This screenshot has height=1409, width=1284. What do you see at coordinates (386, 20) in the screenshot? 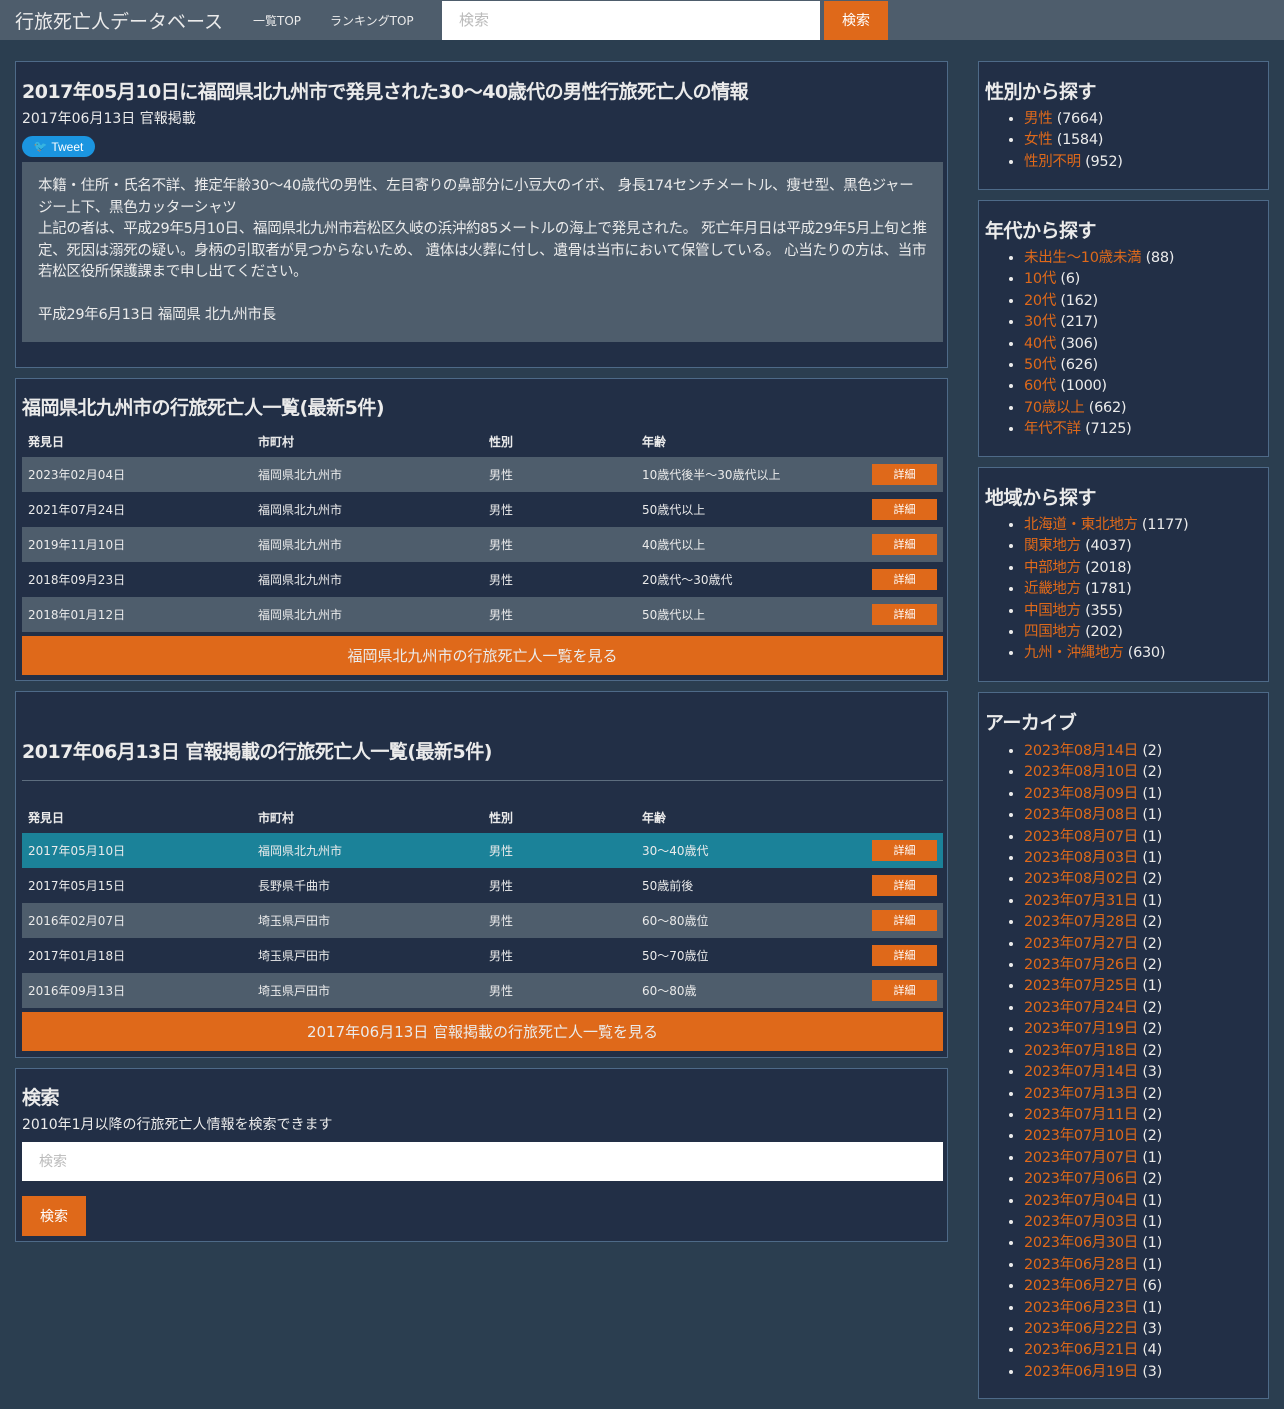
I see `nav-link-ranking-top: ランキングTOP` at bounding box center [386, 20].